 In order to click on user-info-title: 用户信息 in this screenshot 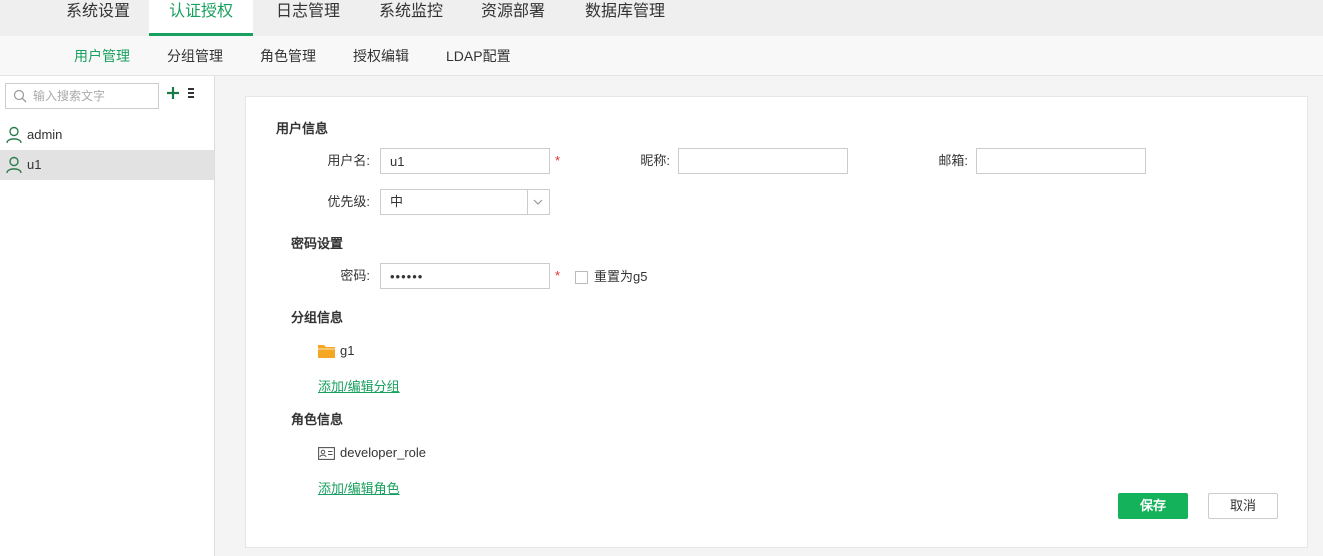, I will do `click(302, 128)`.